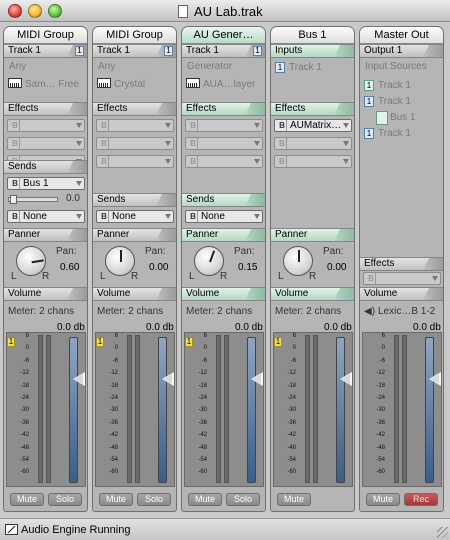  What do you see at coordinates (226, 409) in the screenshot?
I see `level-meter-right` at bounding box center [226, 409].